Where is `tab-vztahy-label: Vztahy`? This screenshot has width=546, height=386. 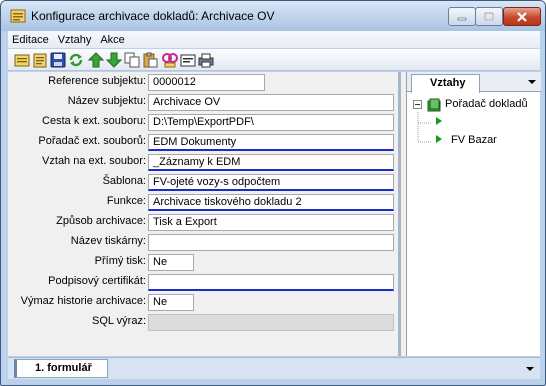 tab-vztahy-label: Vztahy is located at coordinates (448, 83).